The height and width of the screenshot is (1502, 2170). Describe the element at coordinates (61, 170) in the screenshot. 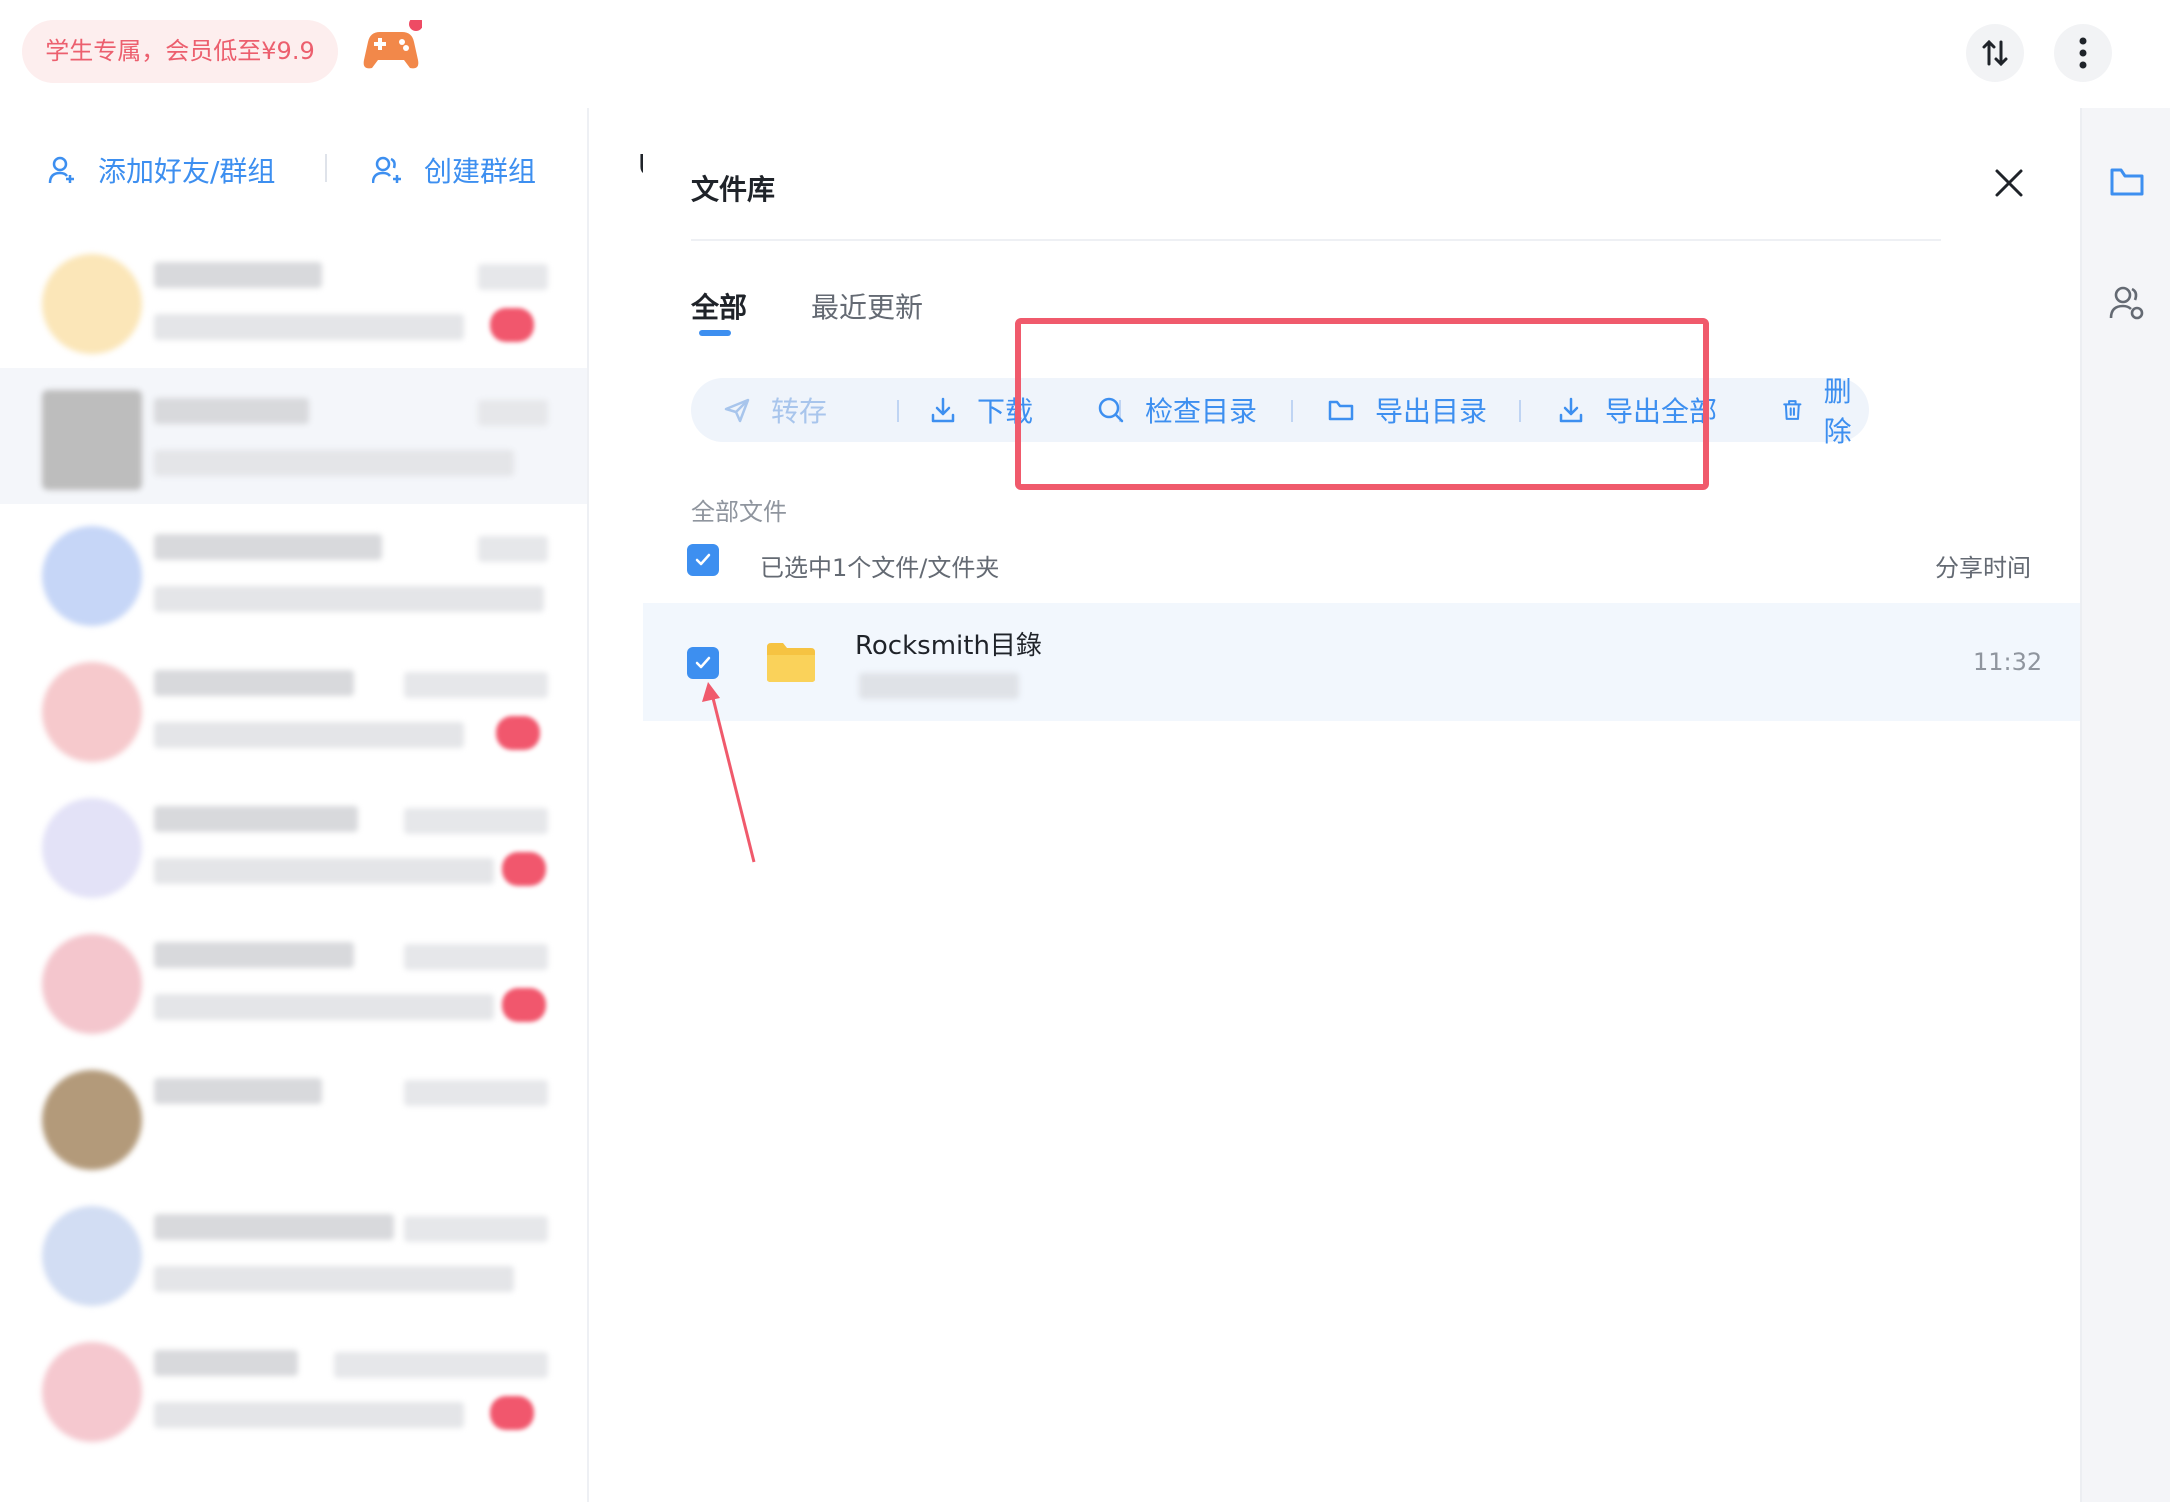

I see `add-user-icon` at that location.